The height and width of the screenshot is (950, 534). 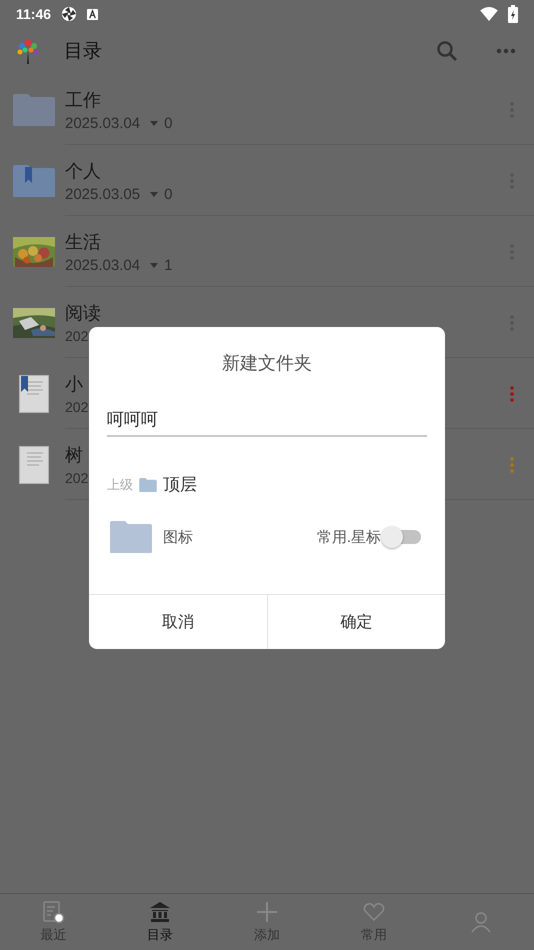 What do you see at coordinates (34, 14) in the screenshot?
I see `status-time: 11:46` at bounding box center [34, 14].